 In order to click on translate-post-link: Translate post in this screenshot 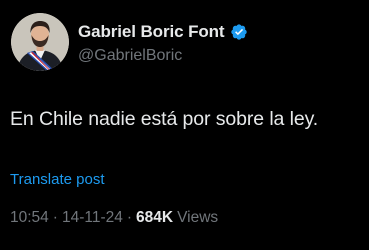, I will do `click(57, 179)`.